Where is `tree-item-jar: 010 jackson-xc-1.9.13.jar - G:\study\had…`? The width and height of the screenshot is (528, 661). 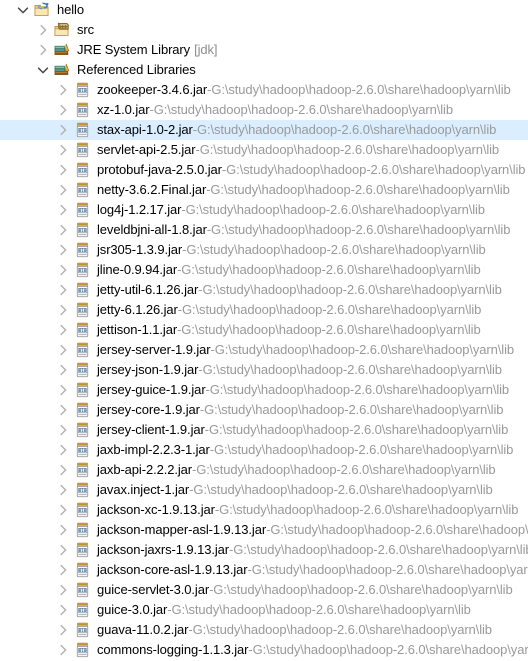
tree-item-jar: 010 jackson-xc-1.9.13.jar - G:\study\had… is located at coordinates (264, 510).